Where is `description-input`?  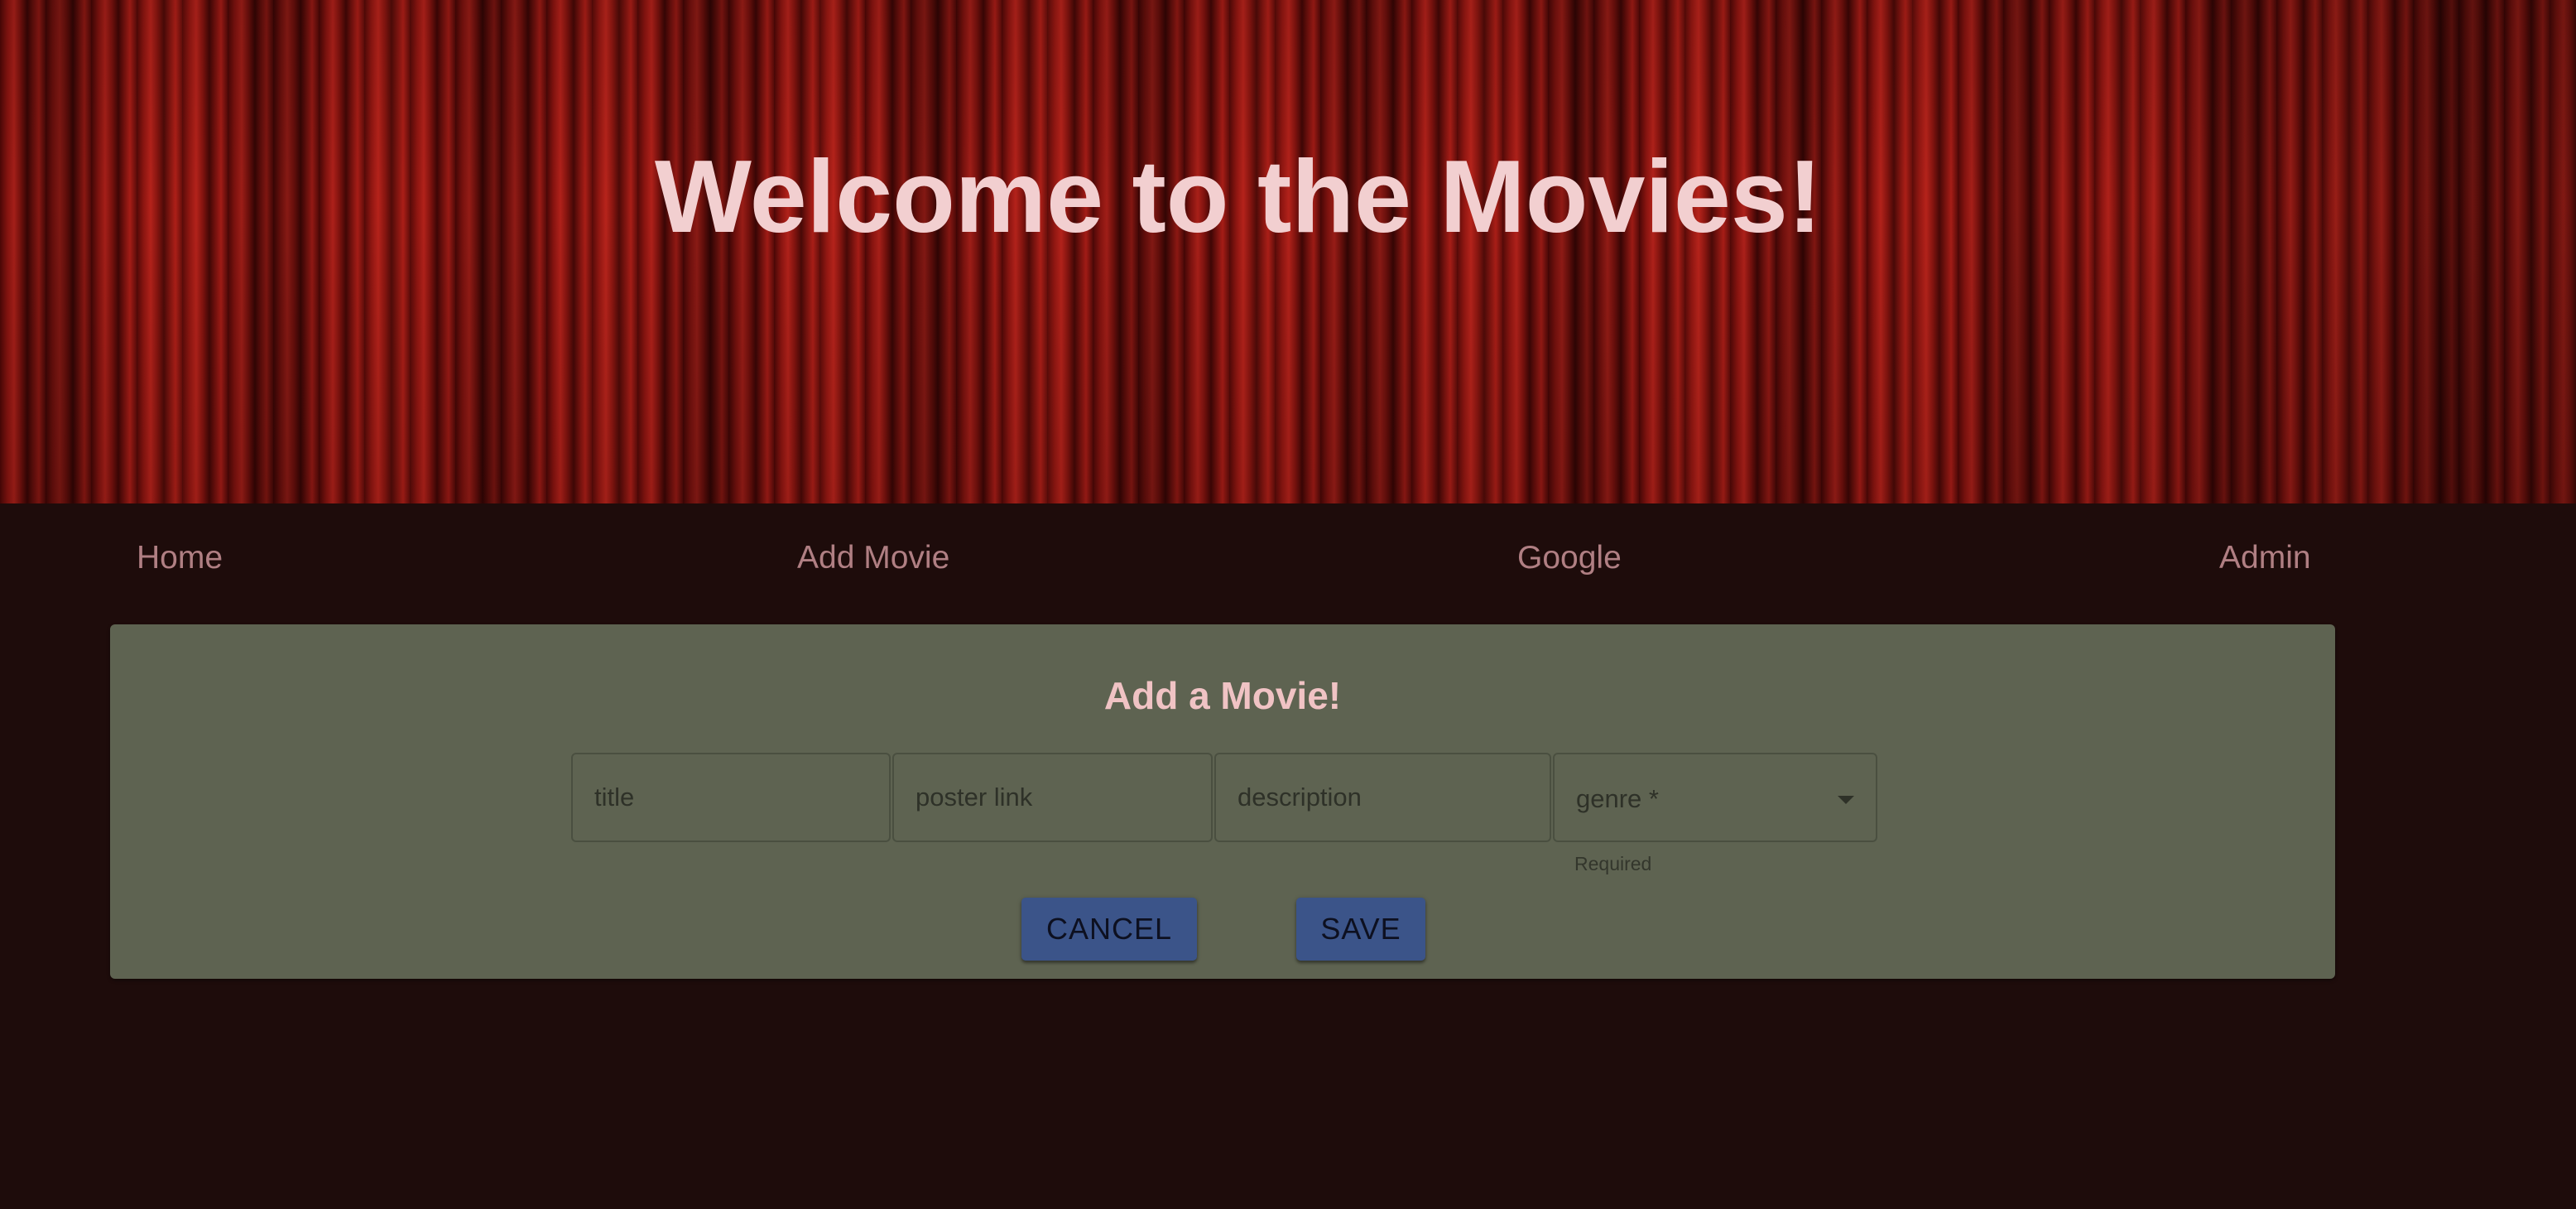
description-input is located at coordinates (1383, 797).